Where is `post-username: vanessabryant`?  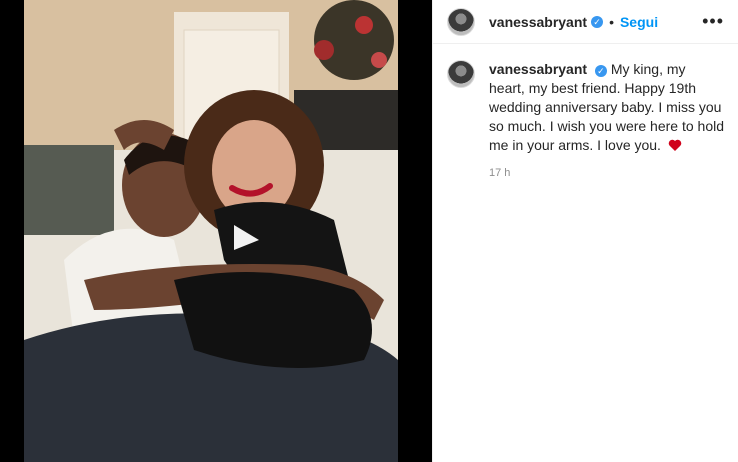 post-username: vanessabryant is located at coordinates (538, 22).